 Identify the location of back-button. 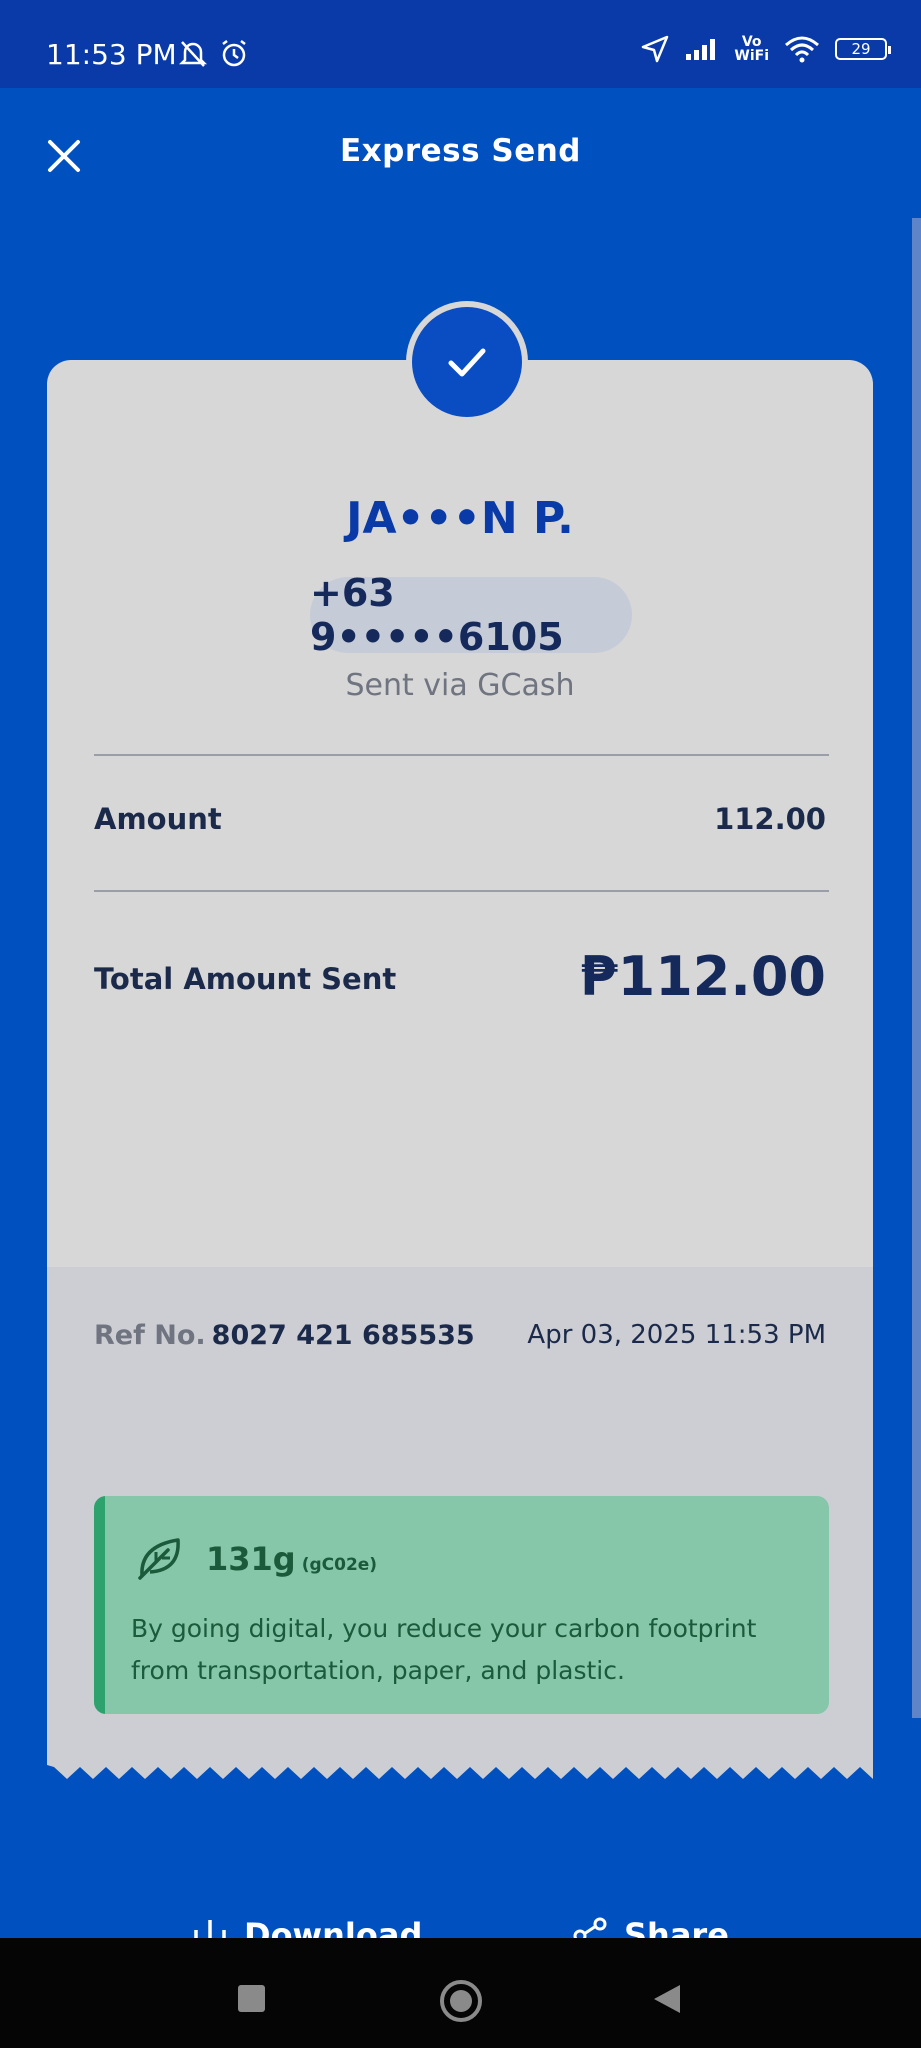
(667, 1999).